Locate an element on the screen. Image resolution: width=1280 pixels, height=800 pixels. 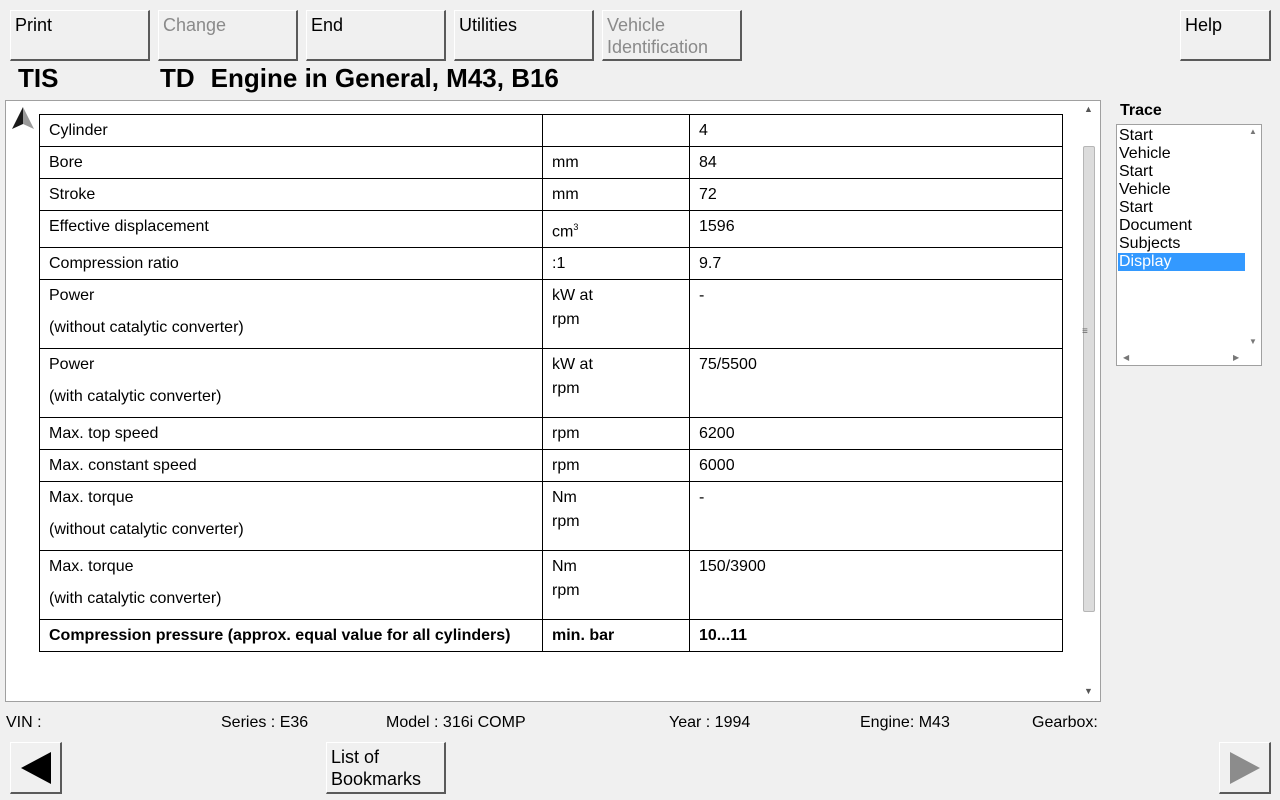
scroll-thumb is located at coordinates (1089, 379).